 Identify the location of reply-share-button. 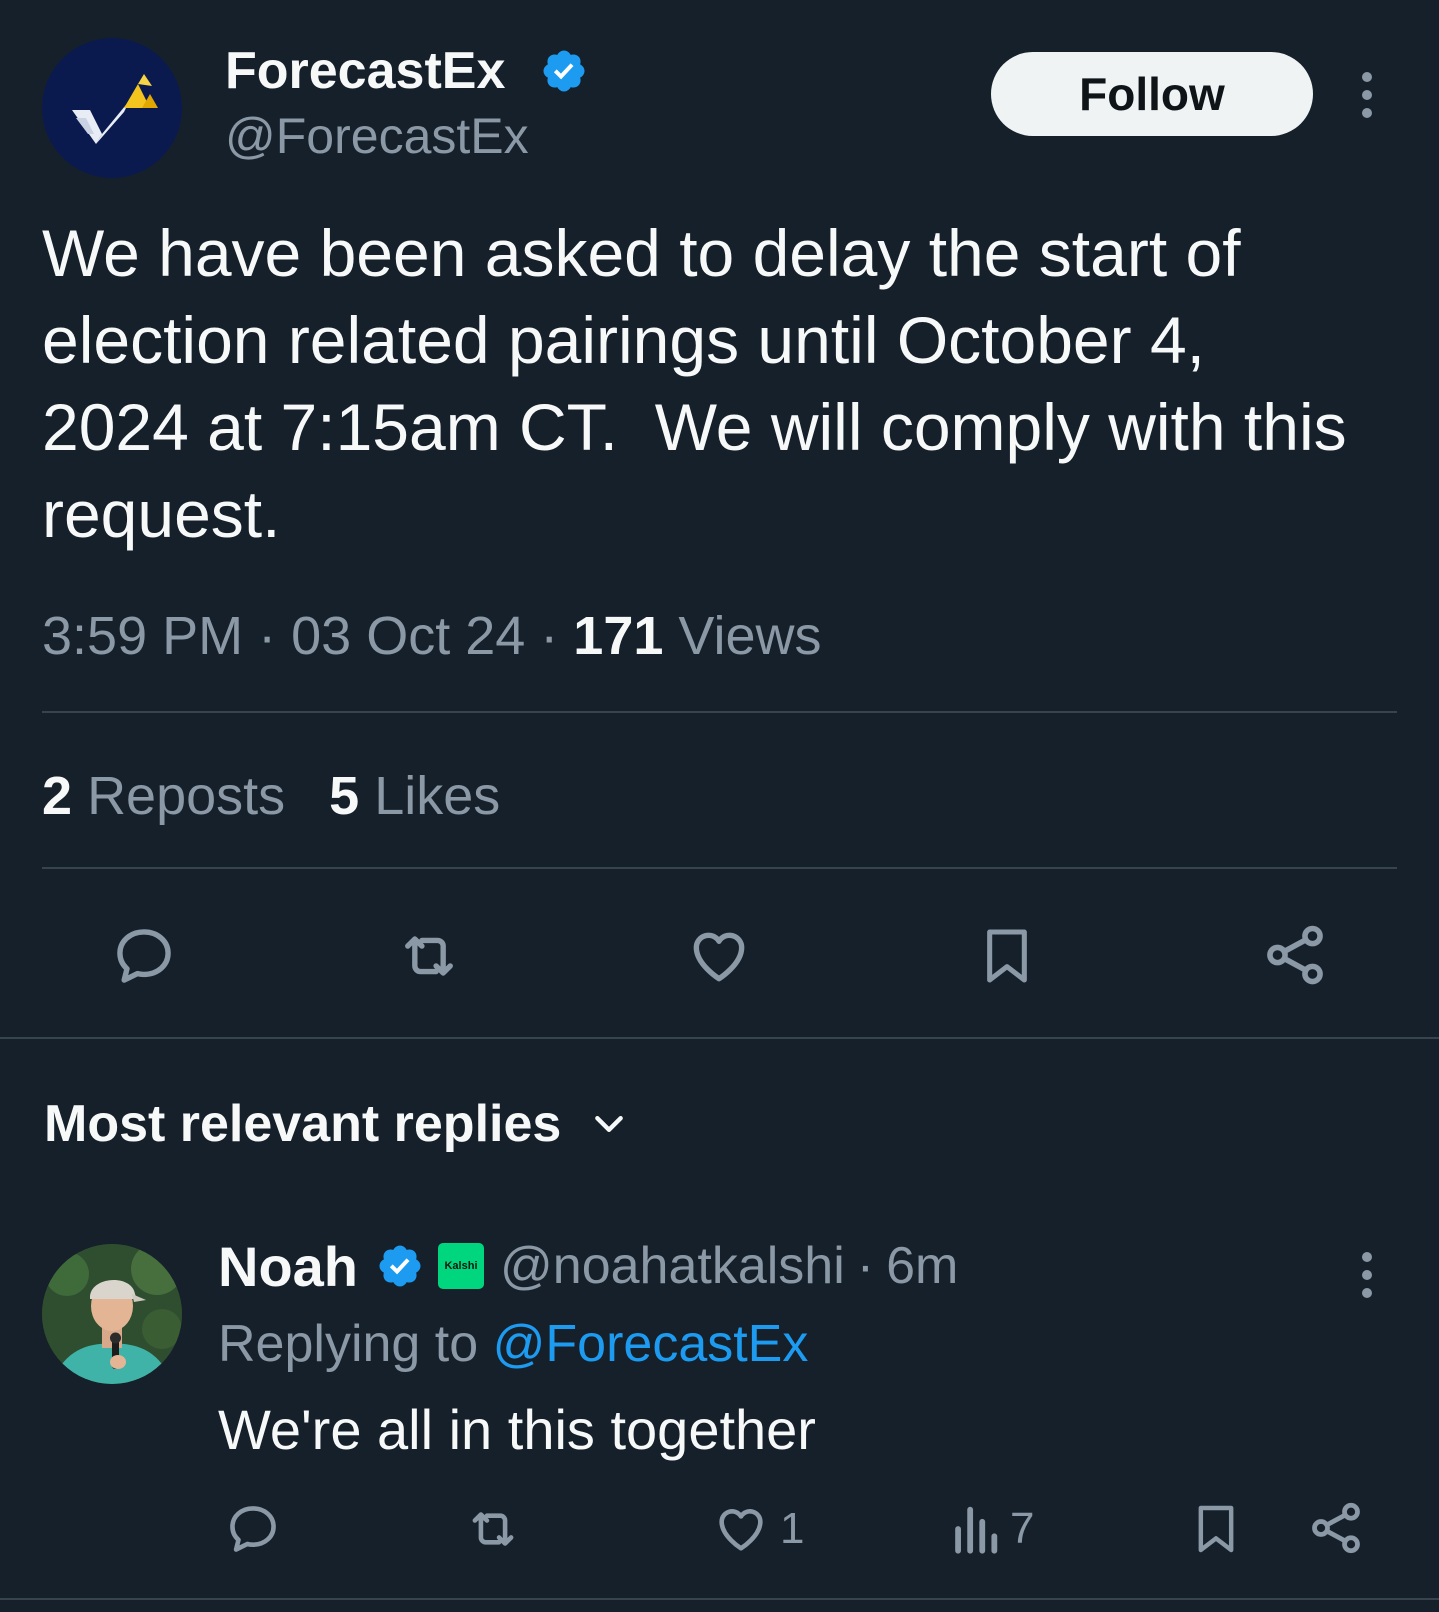
(1336, 1528).